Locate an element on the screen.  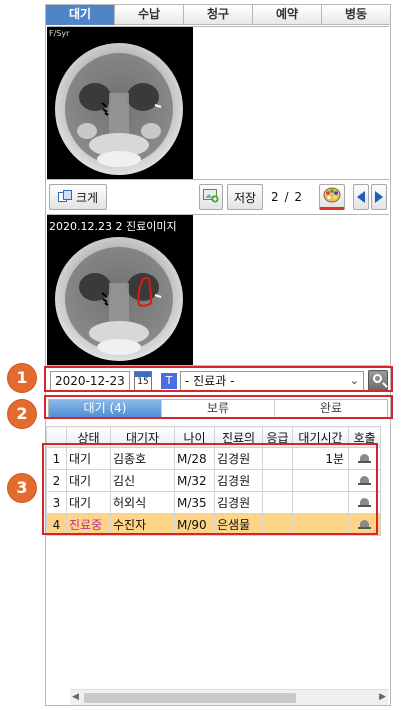
row-state: 진료중 is located at coordinates (88, 524).